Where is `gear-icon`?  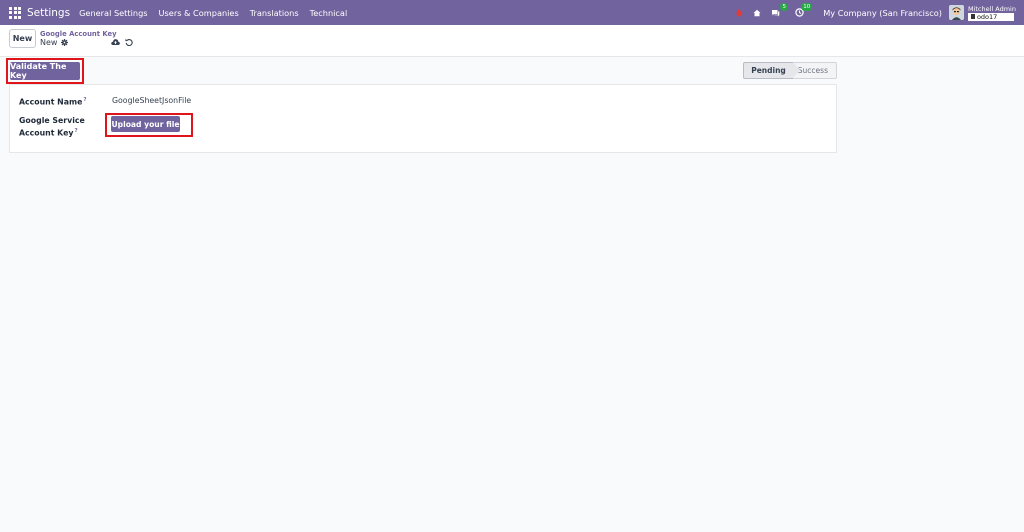 gear-icon is located at coordinates (65, 42).